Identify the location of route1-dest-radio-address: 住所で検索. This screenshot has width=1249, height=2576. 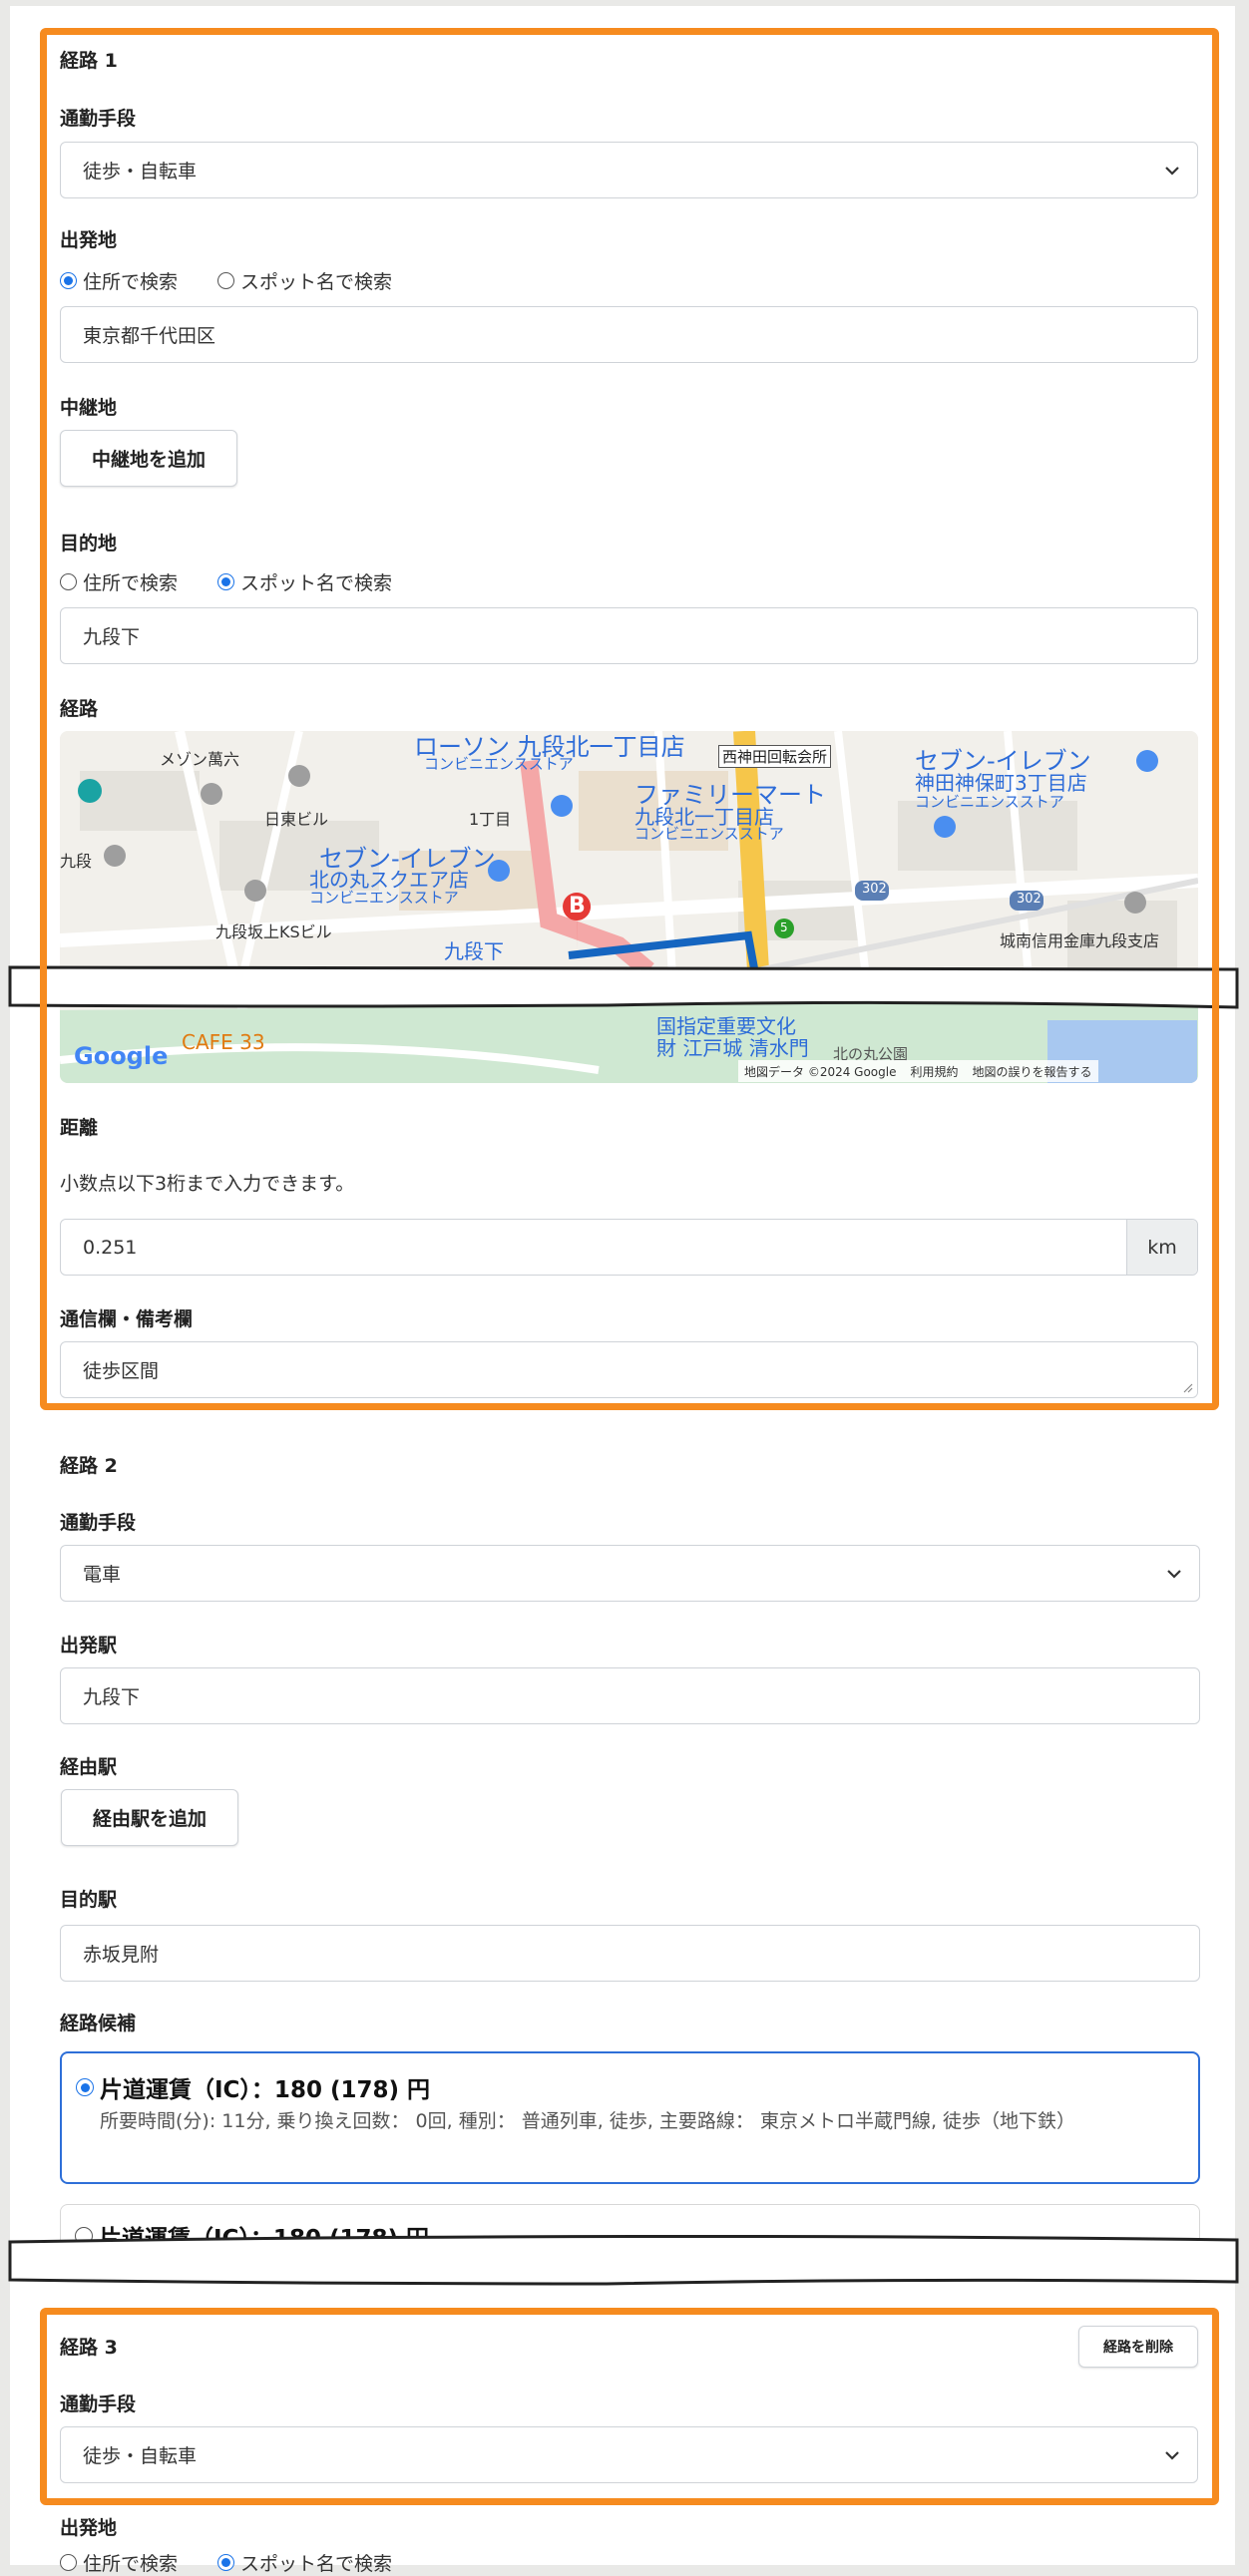
(119, 581).